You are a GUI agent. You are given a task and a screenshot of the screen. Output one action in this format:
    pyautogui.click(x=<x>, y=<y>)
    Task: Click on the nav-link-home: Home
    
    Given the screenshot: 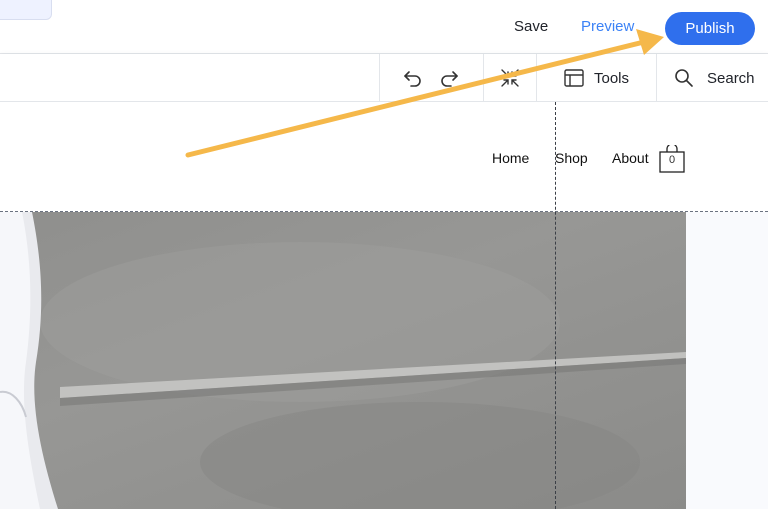 What is the action you would take?
    pyautogui.click(x=510, y=158)
    